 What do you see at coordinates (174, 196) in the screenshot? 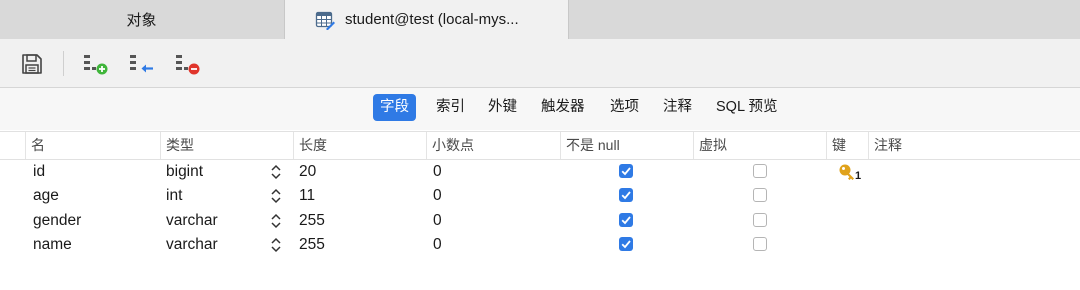
I see `field-type-cell: int` at bounding box center [174, 196].